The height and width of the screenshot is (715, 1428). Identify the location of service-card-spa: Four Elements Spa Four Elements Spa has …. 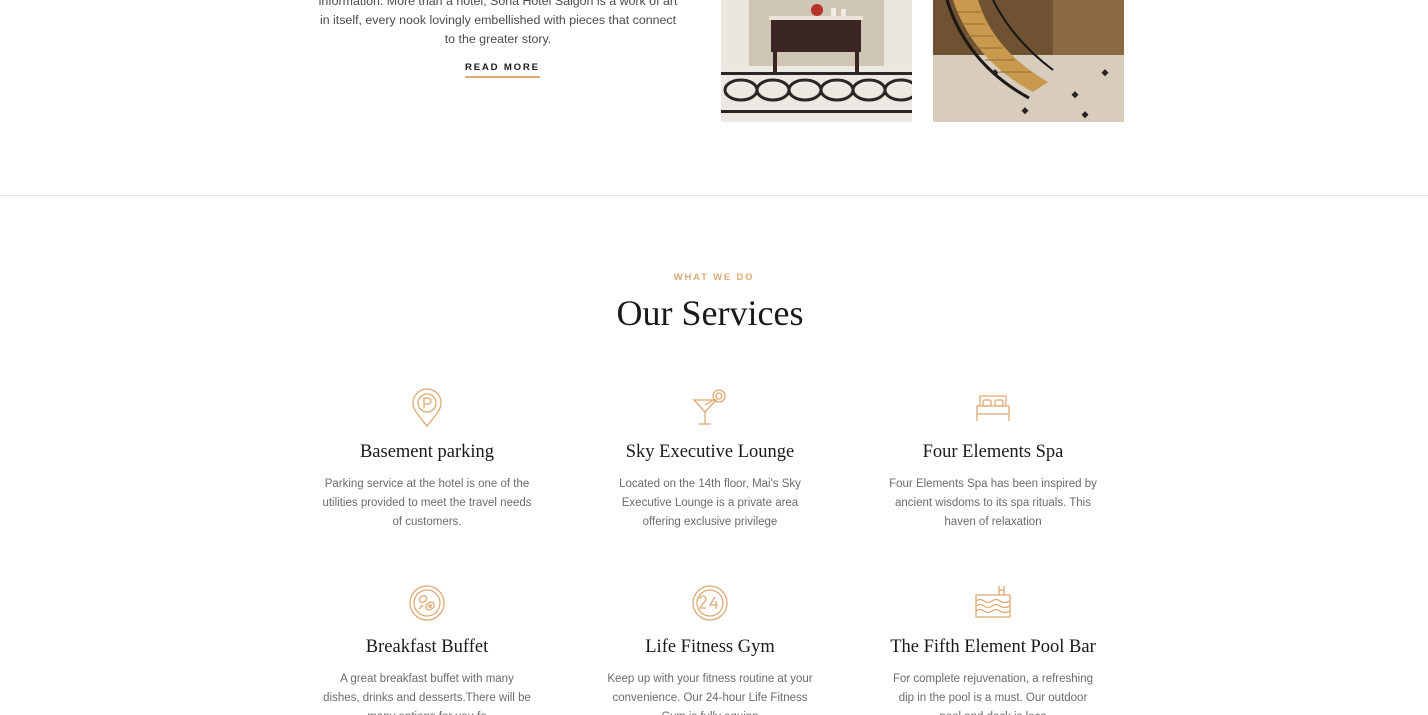
(993, 460).